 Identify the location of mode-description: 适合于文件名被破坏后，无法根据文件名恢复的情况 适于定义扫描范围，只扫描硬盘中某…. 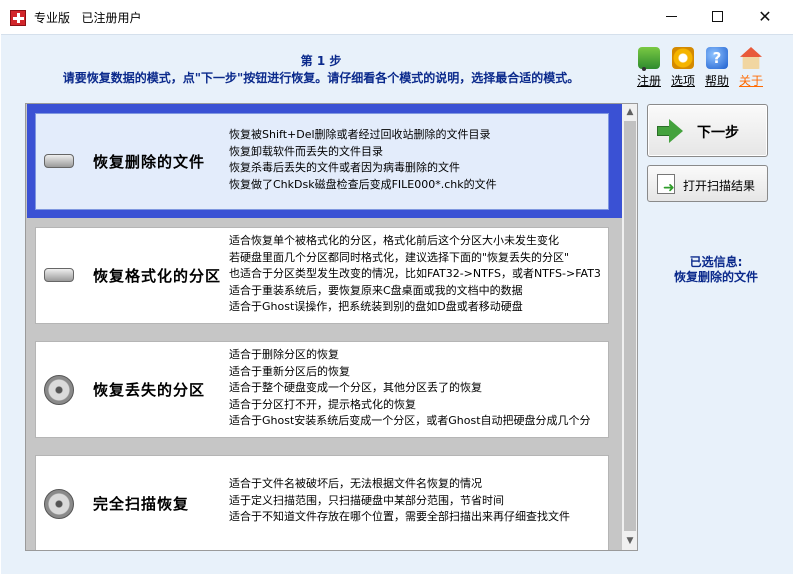
(418, 501).